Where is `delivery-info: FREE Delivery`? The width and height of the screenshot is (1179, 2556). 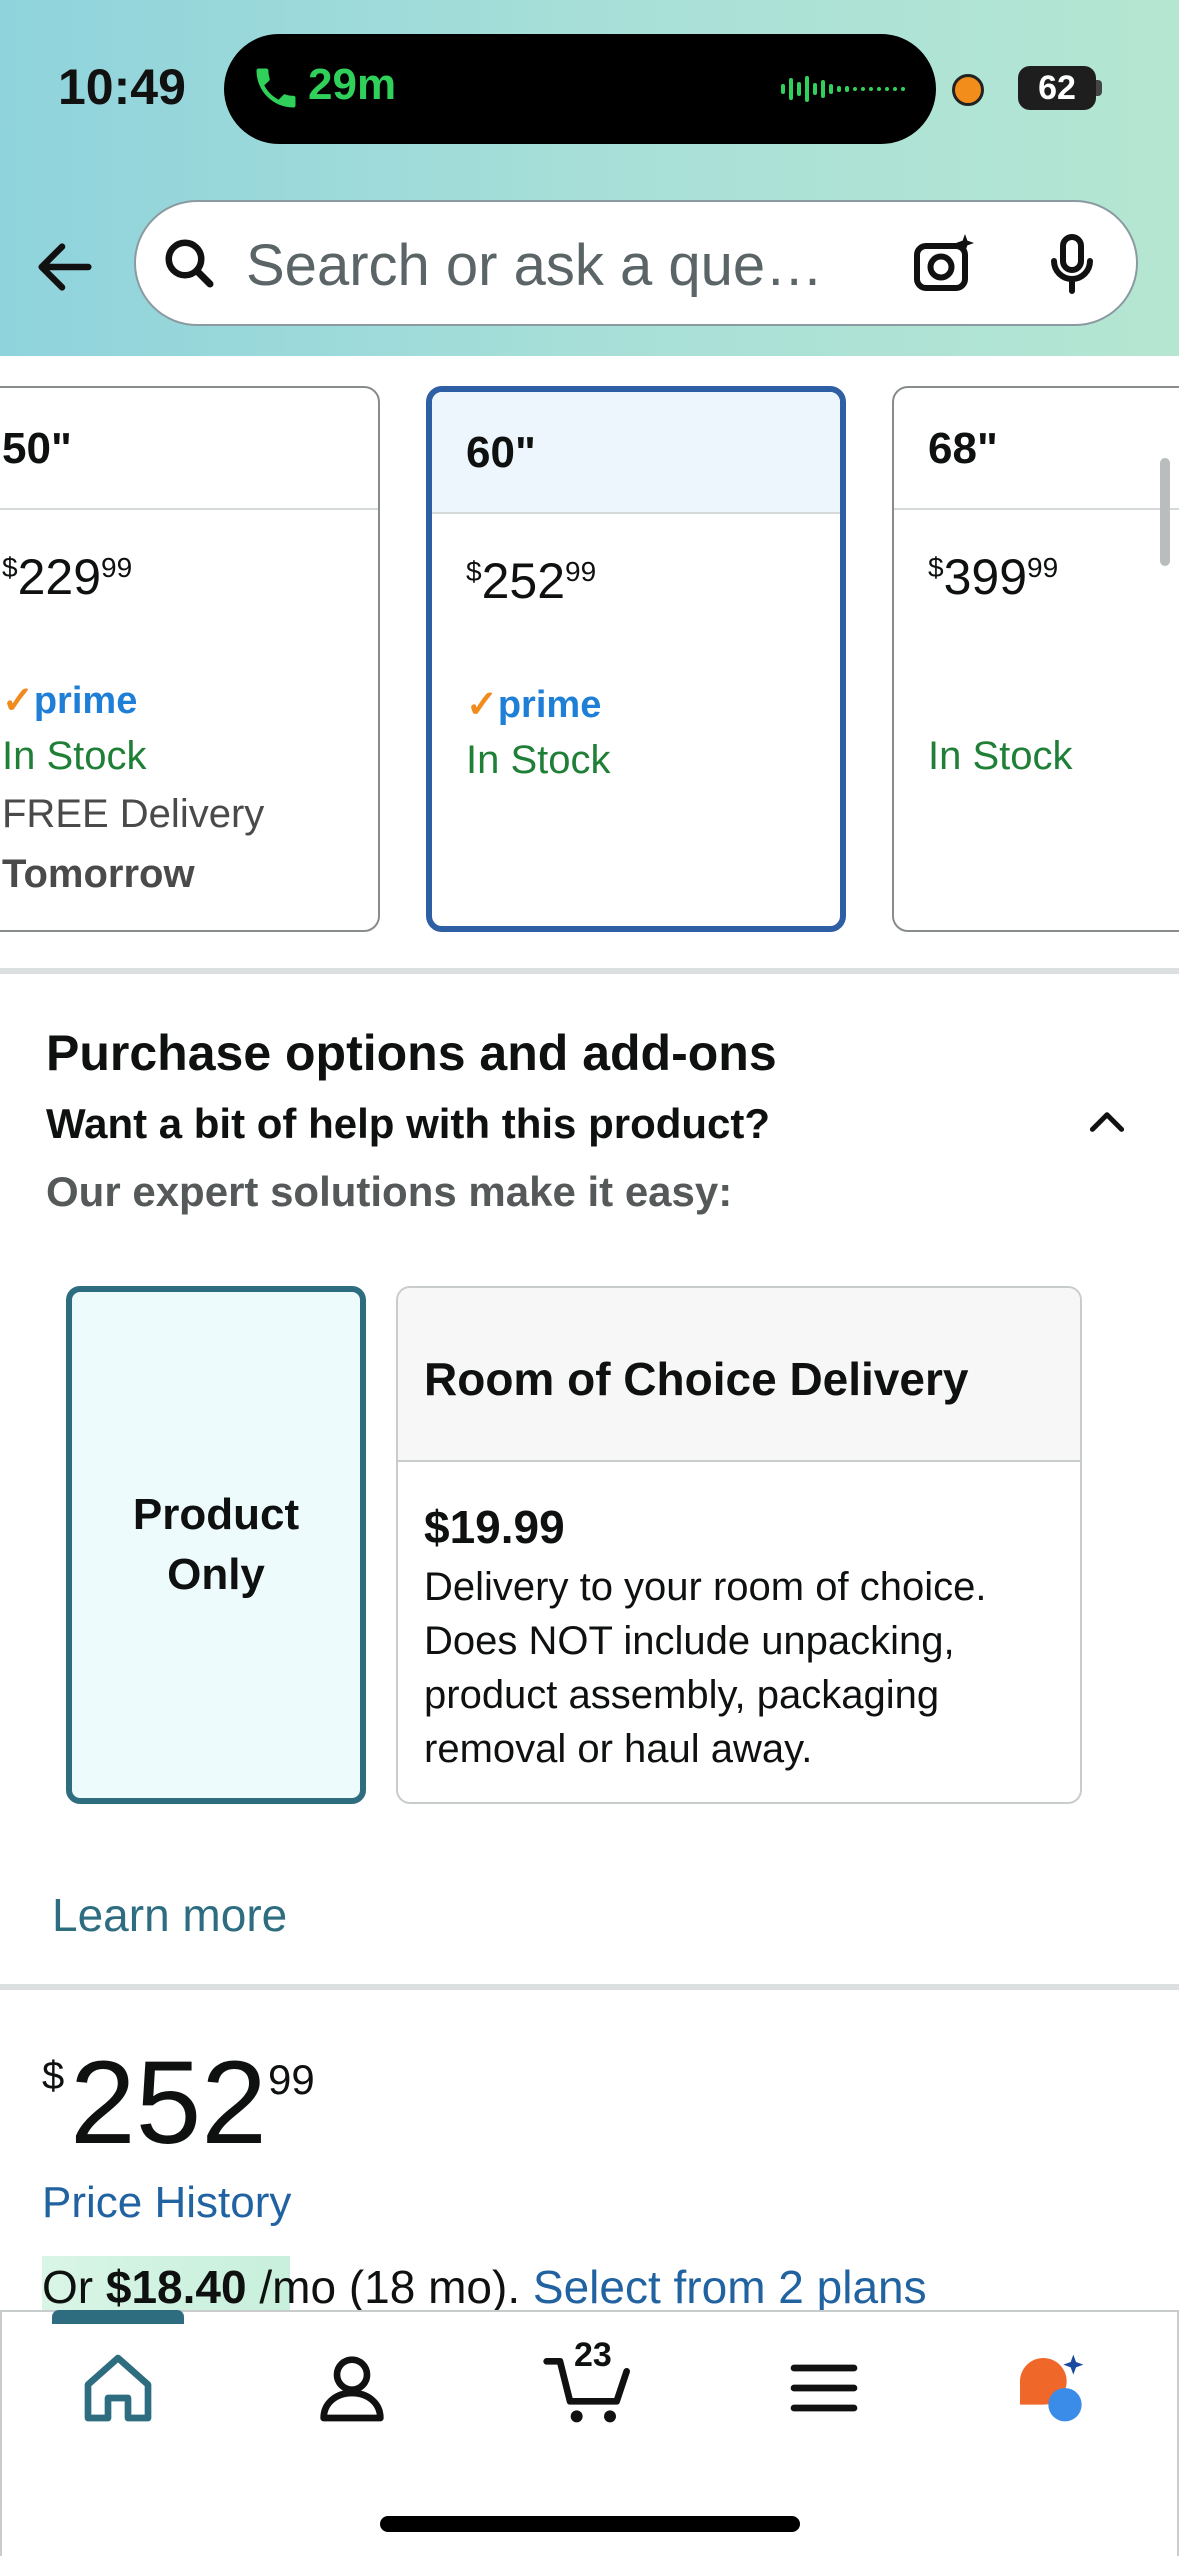
delivery-info: FREE Delivery is located at coordinates (133, 814).